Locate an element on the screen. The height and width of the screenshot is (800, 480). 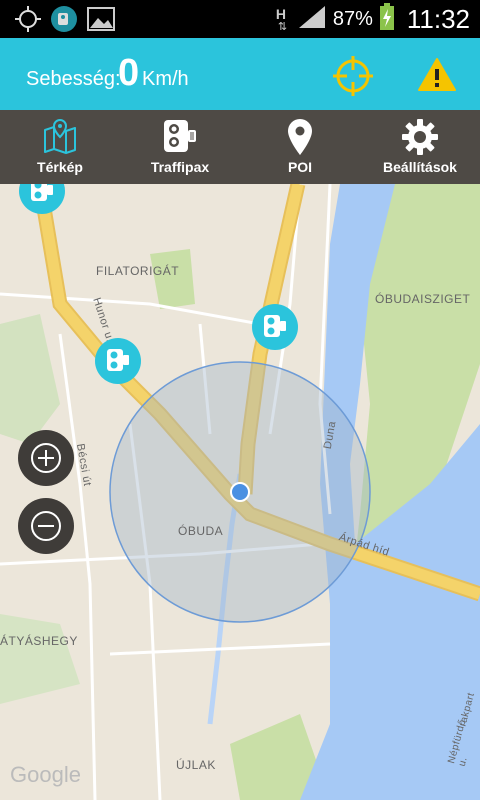
speed-header: Sebesség: 0 Km/h is located at coordinates (240, 74).